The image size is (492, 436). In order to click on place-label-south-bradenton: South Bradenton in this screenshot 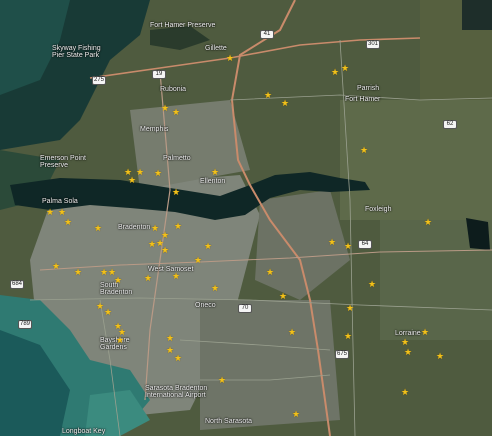, I will do `click(116, 289)`.